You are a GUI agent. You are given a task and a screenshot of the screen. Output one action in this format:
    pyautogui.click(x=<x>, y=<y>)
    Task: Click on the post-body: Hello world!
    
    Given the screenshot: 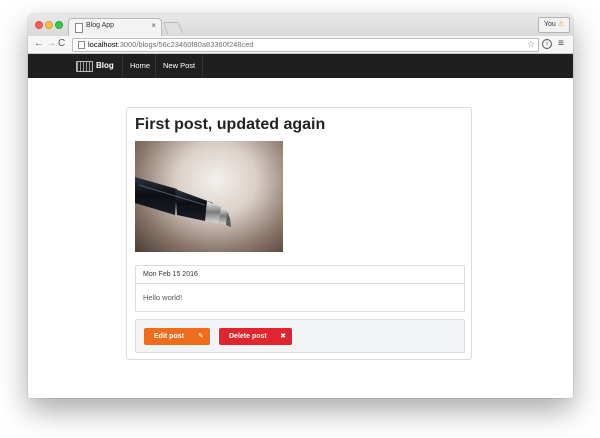 What is the action you would take?
    pyautogui.click(x=163, y=297)
    